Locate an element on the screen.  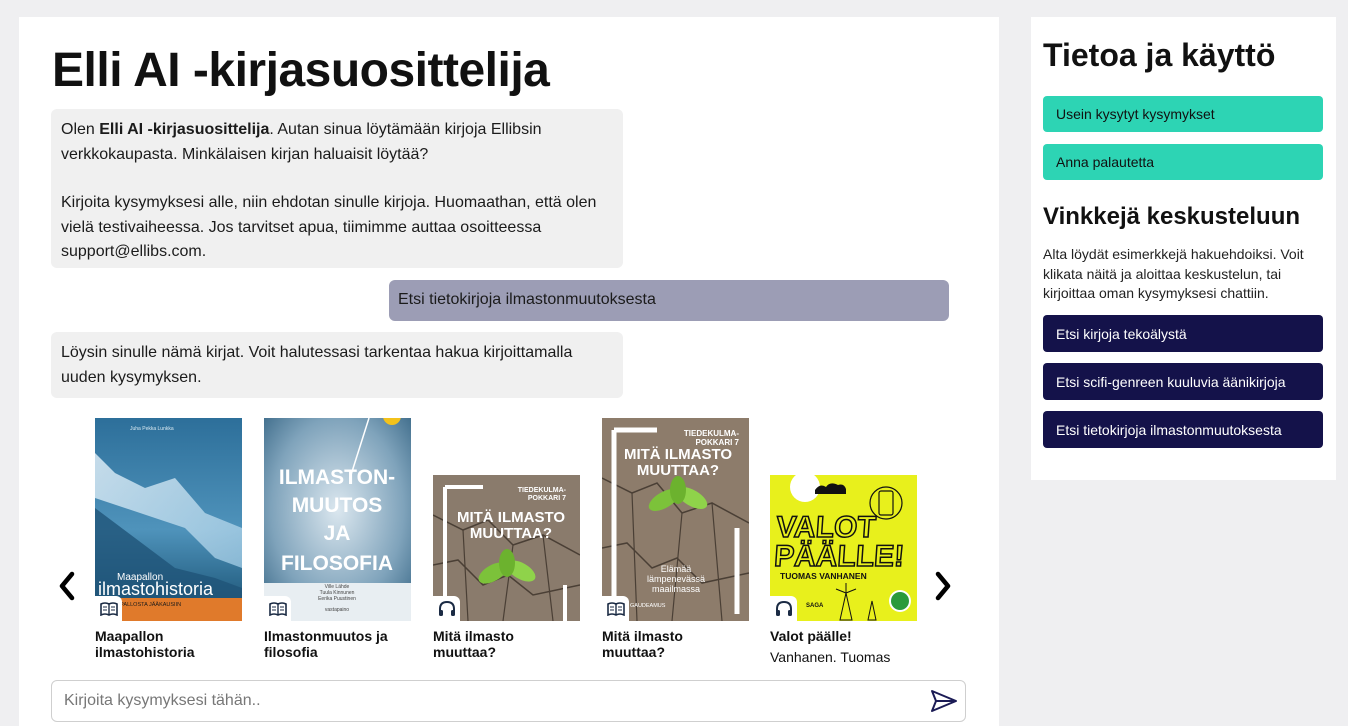
user-message-text: Etsi tietokirjoja ilmastonmuutoksesta is located at coordinates (527, 299).